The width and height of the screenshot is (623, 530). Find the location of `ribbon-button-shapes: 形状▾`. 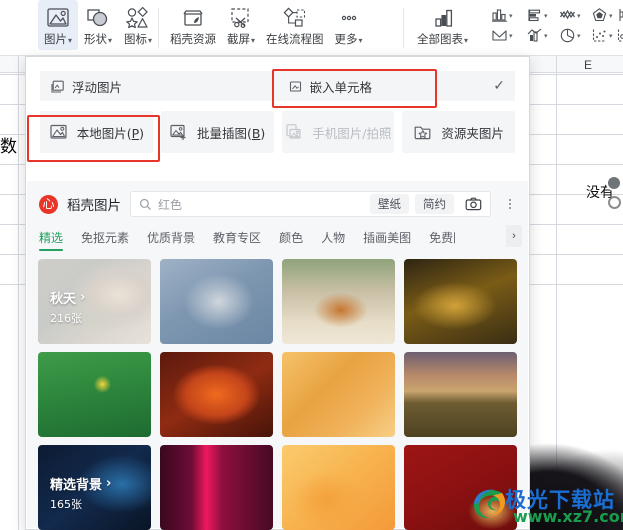

ribbon-button-shapes: 形状▾ is located at coordinates (98, 25).